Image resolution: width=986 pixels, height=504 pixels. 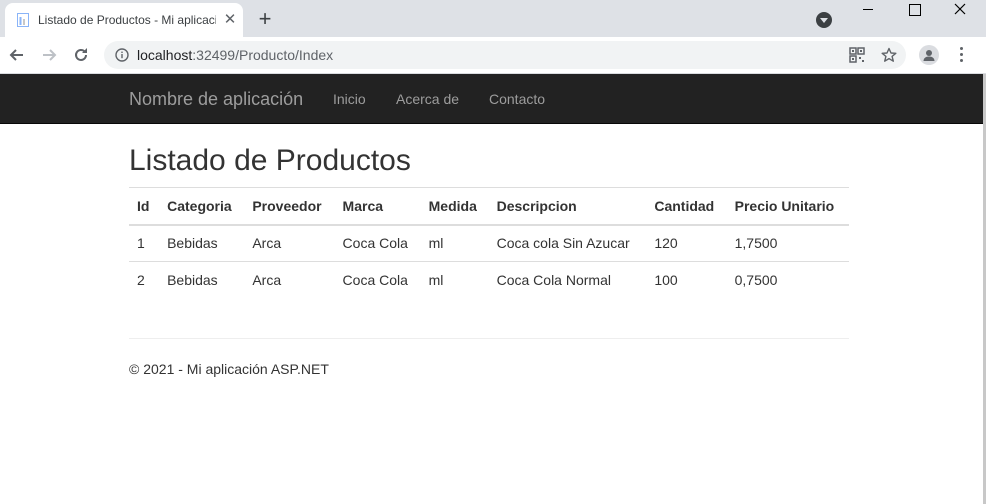 I want to click on cell-descripcion: Coca cola Sin Azucar, so click(x=563, y=243).